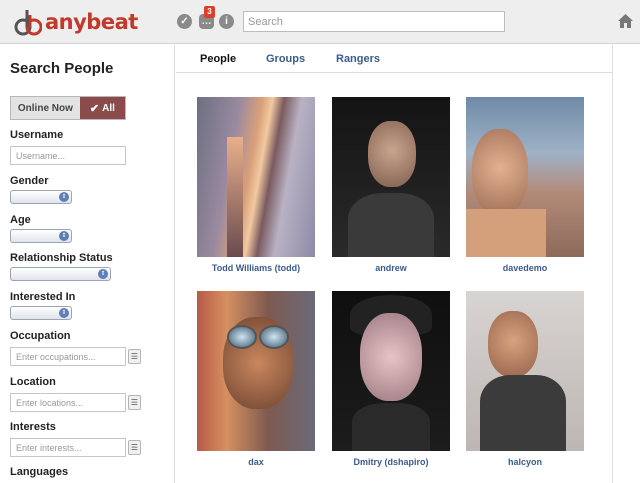  I want to click on person-card: davedemo, so click(525, 185).